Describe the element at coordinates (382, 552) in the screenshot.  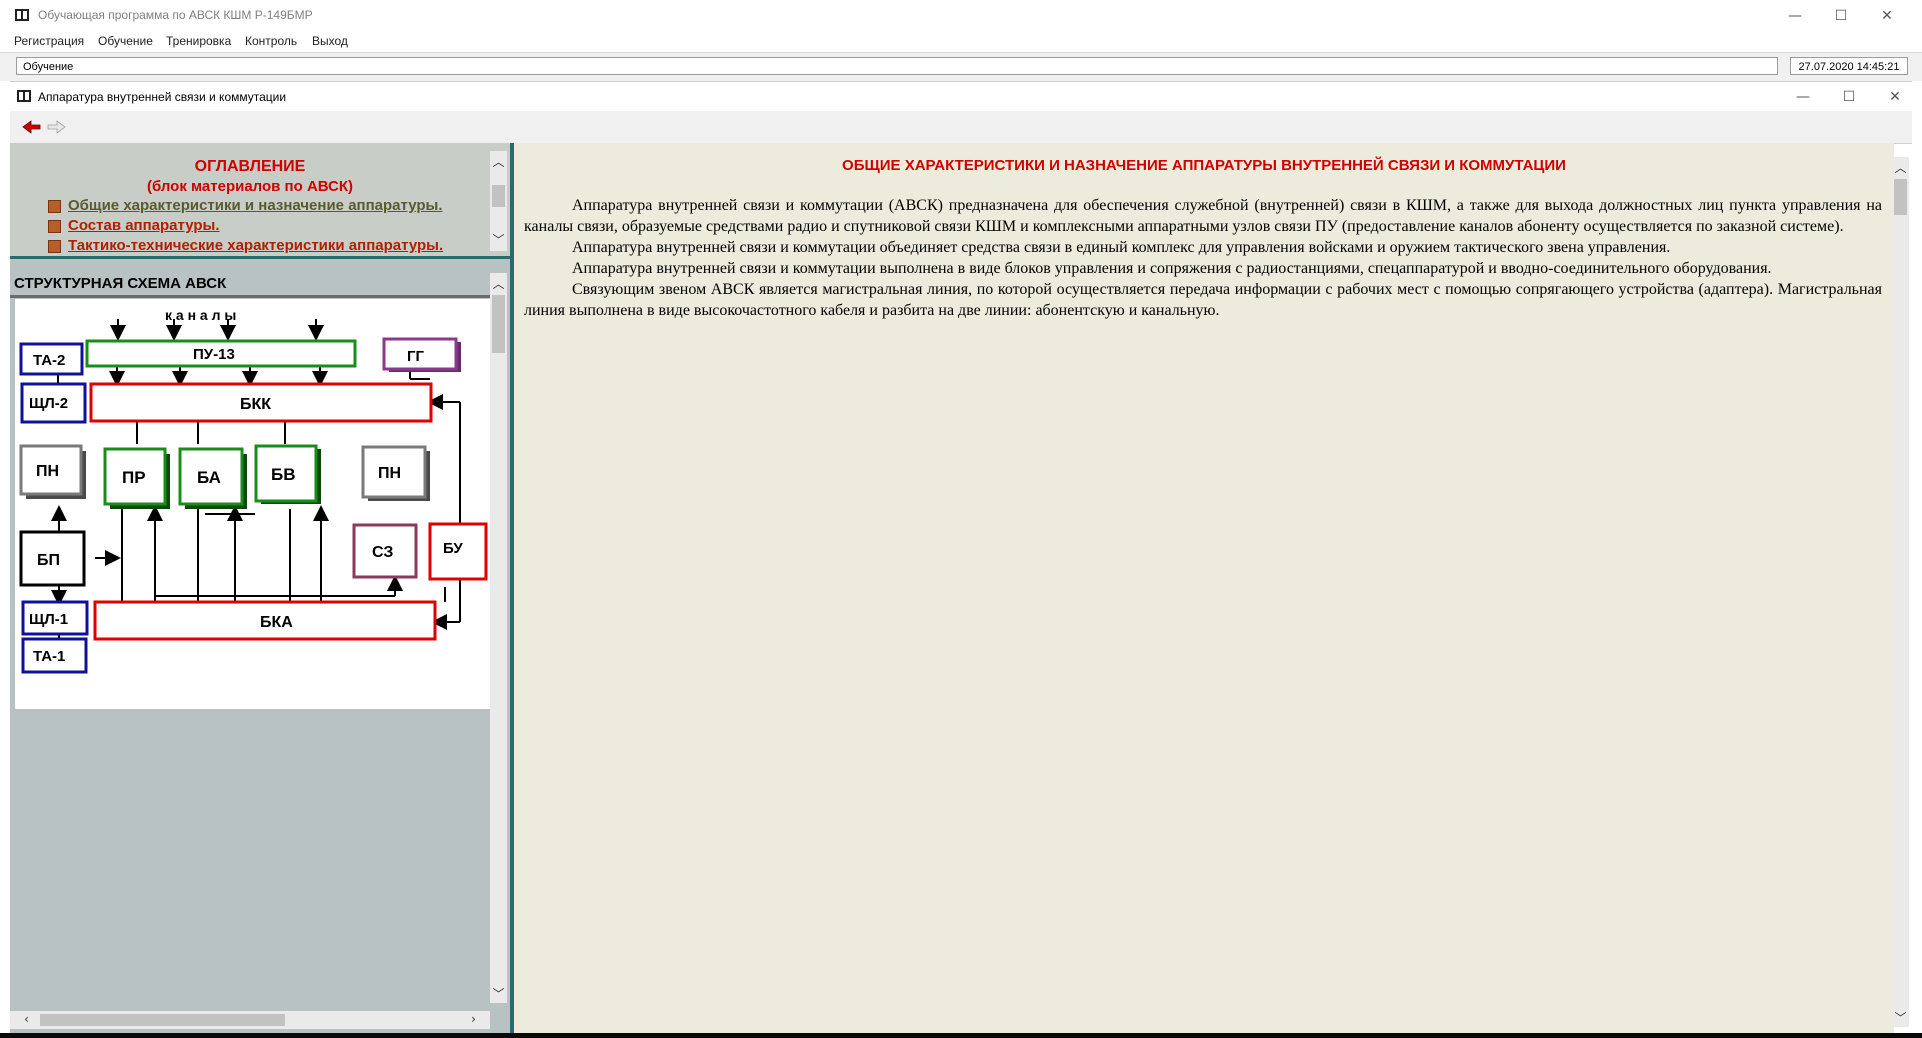
I see `block-sz: СЗ` at that location.